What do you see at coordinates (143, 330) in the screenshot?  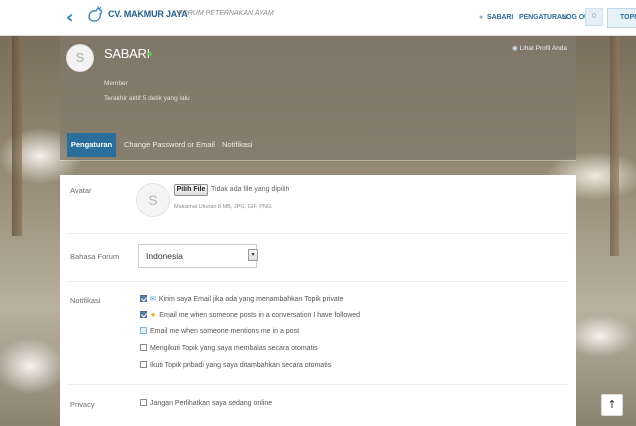 I see `checkbox-mentions` at bounding box center [143, 330].